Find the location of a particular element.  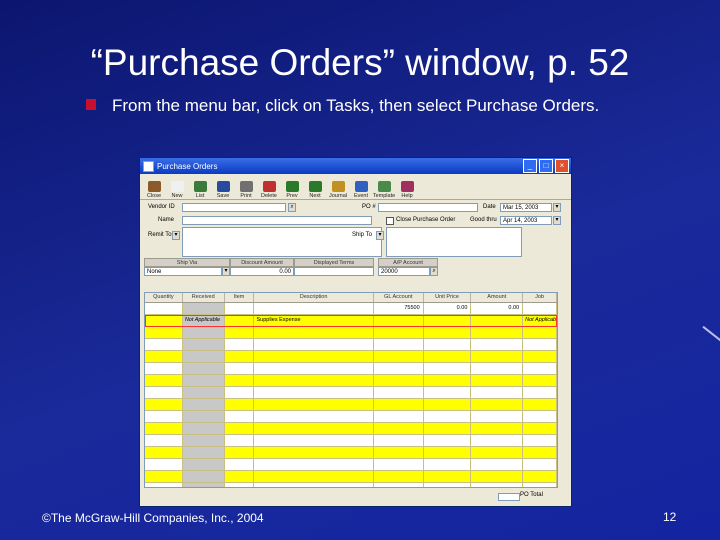

minimize-button: _ is located at coordinates (530, 166).